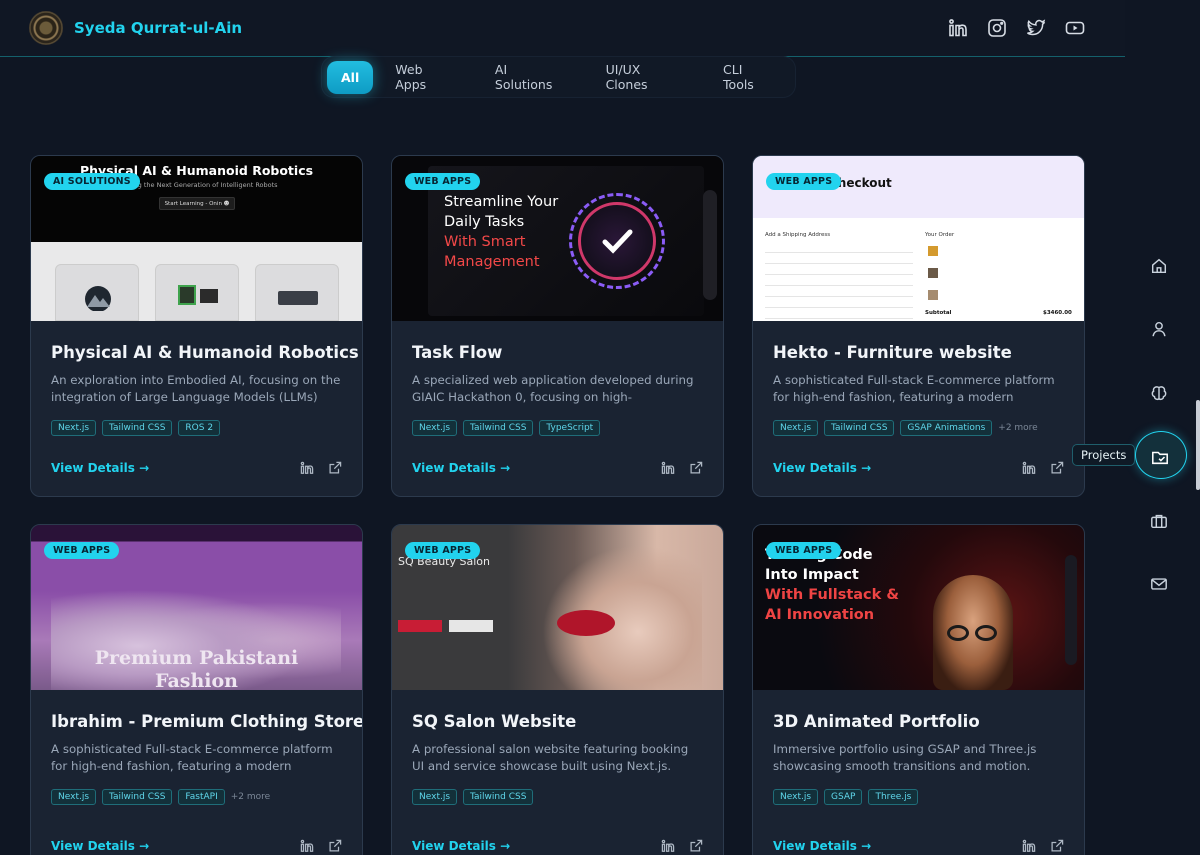  Describe the element at coordinates (1159, 521) in the screenshot. I see `briefcase-icon` at that location.